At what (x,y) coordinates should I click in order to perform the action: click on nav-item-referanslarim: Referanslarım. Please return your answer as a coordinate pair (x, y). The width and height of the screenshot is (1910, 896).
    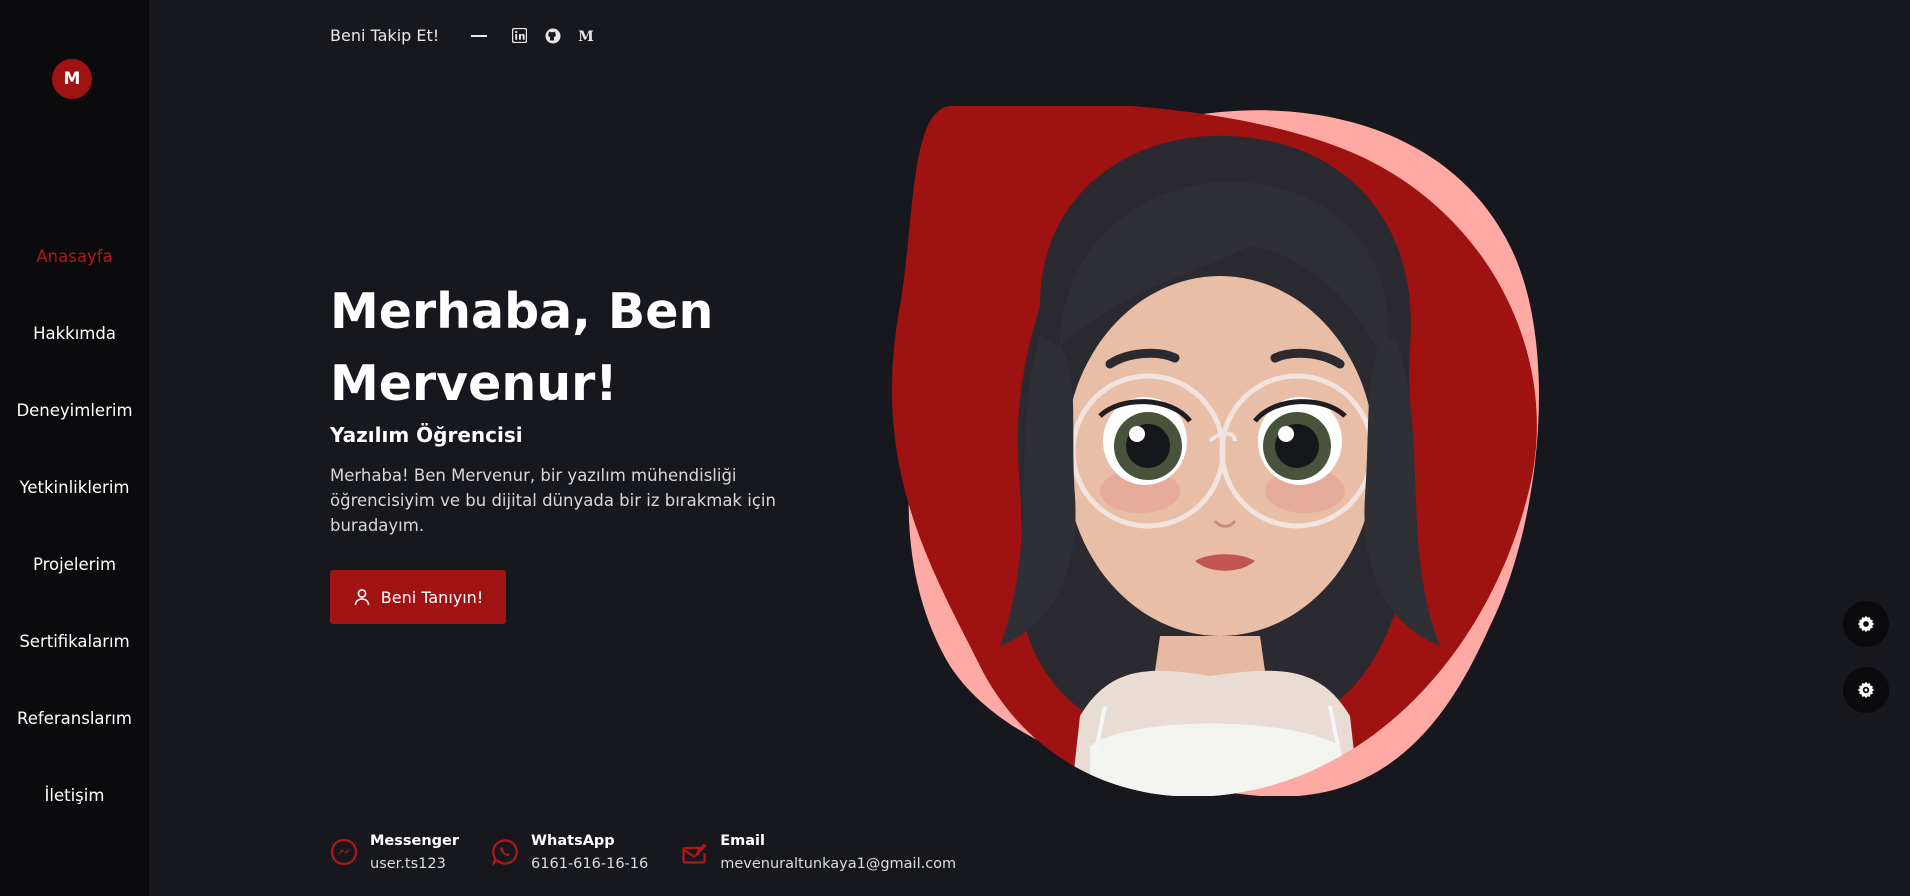
    Looking at the image, I should click on (74, 718).